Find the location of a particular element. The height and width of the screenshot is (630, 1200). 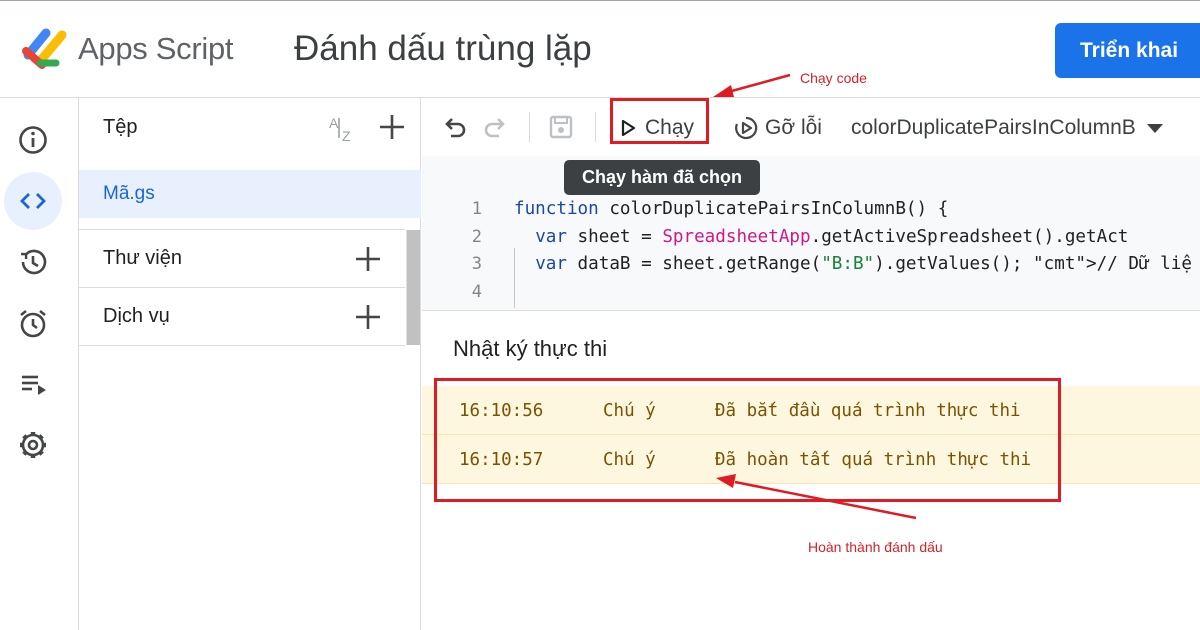

save-icon is located at coordinates (561, 127).